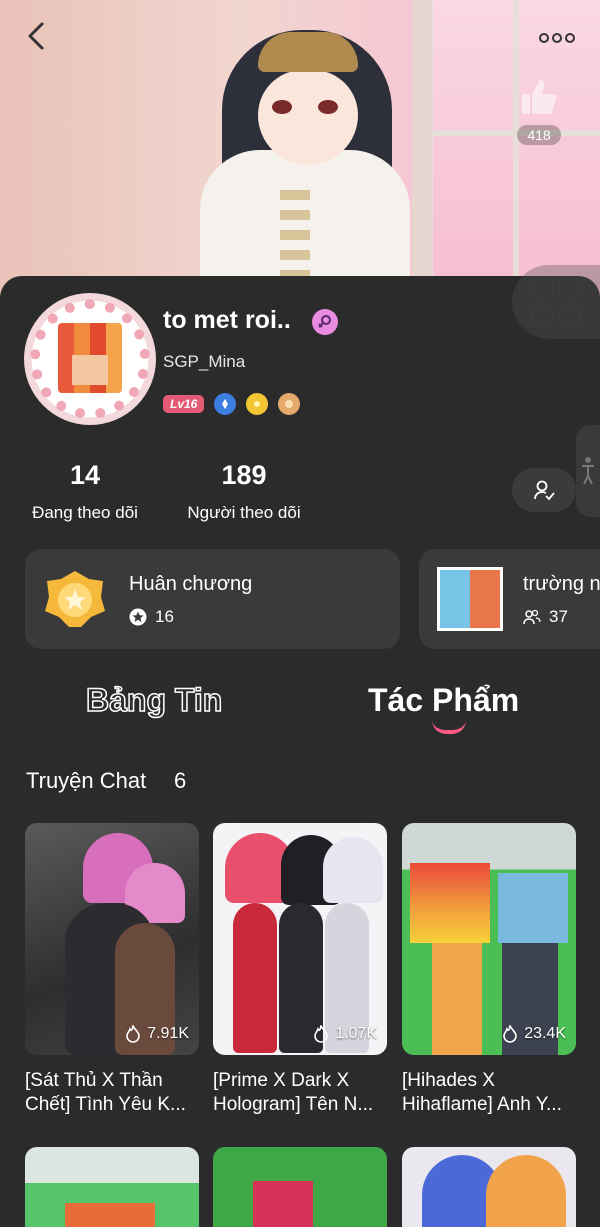 This screenshot has height=1227, width=600. I want to click on story-views: 7.91K, so click(168, 1033).